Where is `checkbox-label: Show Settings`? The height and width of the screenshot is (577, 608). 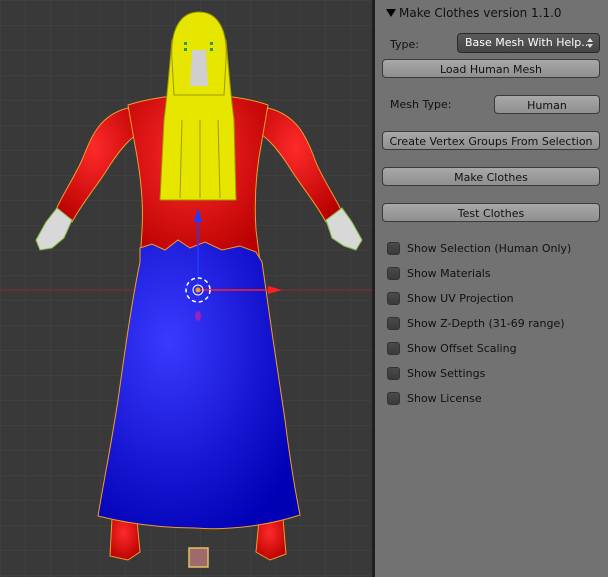 checkbox-label: Show Settings is located at coordinates (446, 373).